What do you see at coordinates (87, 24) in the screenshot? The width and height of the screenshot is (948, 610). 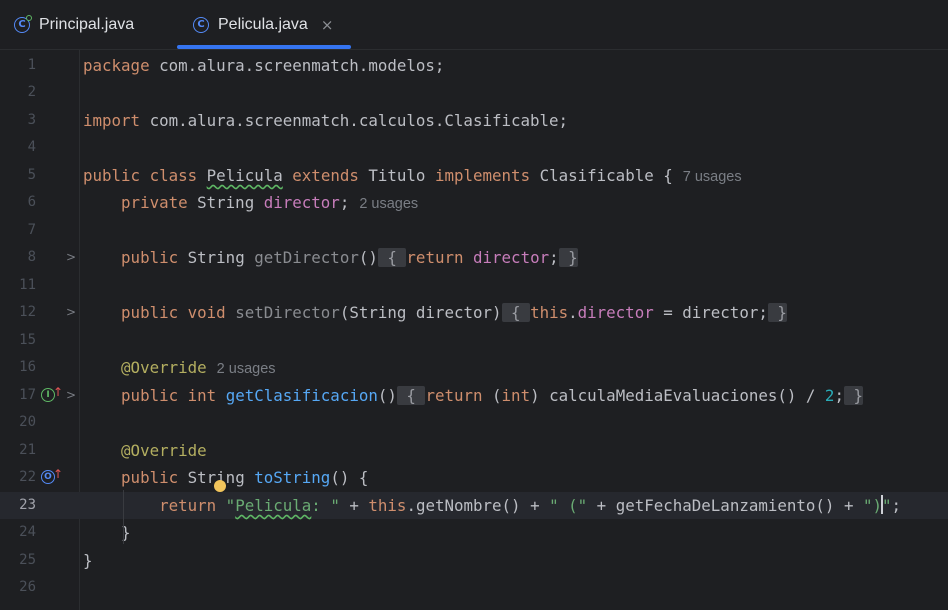 I see `tab-label: Principal.java` at bounding box center [87, 24].